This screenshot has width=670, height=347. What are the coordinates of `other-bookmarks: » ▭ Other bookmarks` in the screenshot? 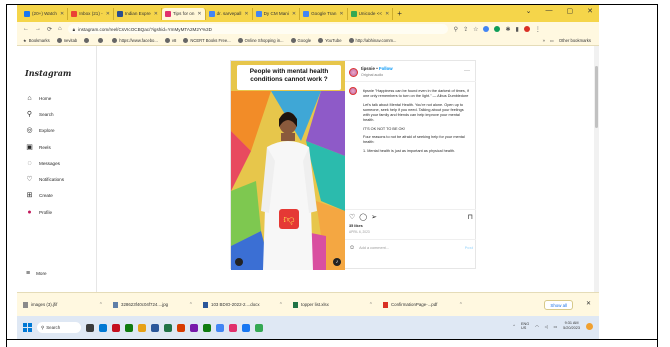 It's located at (567, 40).